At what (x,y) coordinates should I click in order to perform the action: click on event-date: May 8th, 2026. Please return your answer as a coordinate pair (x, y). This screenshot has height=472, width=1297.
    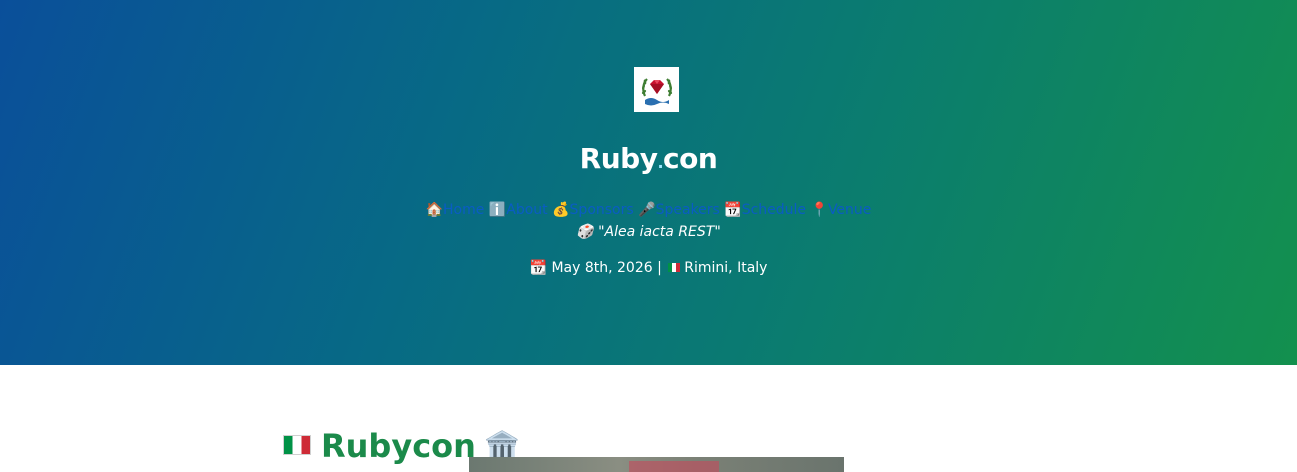
    Looking at the image, I should click on (602, 268).